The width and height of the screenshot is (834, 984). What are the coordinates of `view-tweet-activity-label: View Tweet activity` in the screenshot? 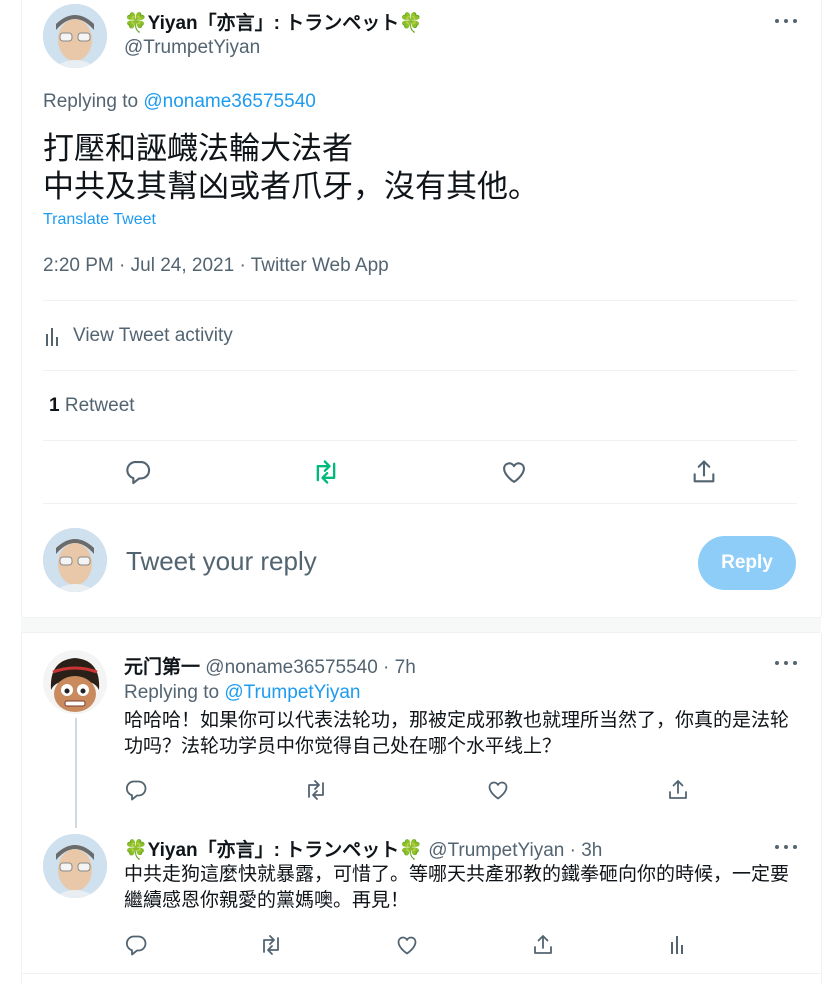 It's located at (153, 335).